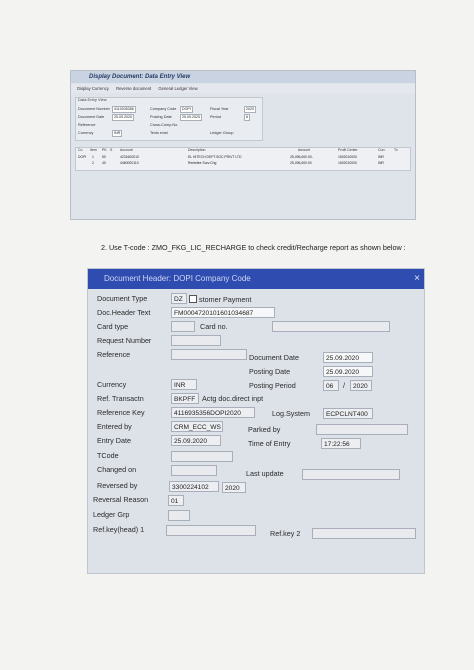 The image size is (474, 670). I want to click on last-update-field, so click(351, 474).